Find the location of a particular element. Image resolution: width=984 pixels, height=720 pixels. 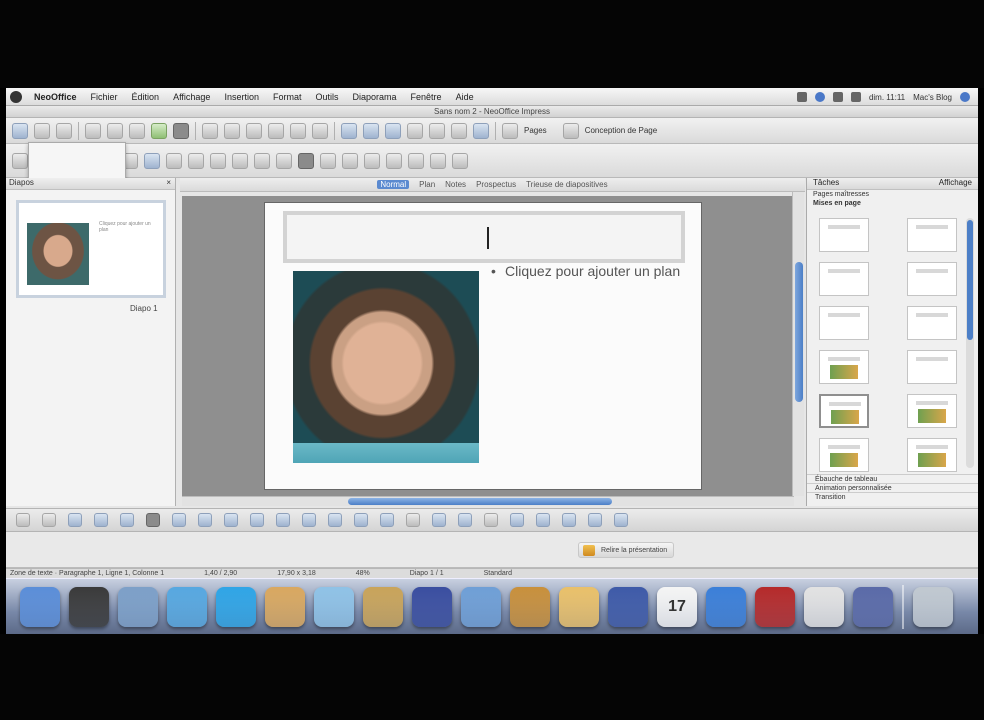

lines-arrows-icon is located at coordinates (205, 520).